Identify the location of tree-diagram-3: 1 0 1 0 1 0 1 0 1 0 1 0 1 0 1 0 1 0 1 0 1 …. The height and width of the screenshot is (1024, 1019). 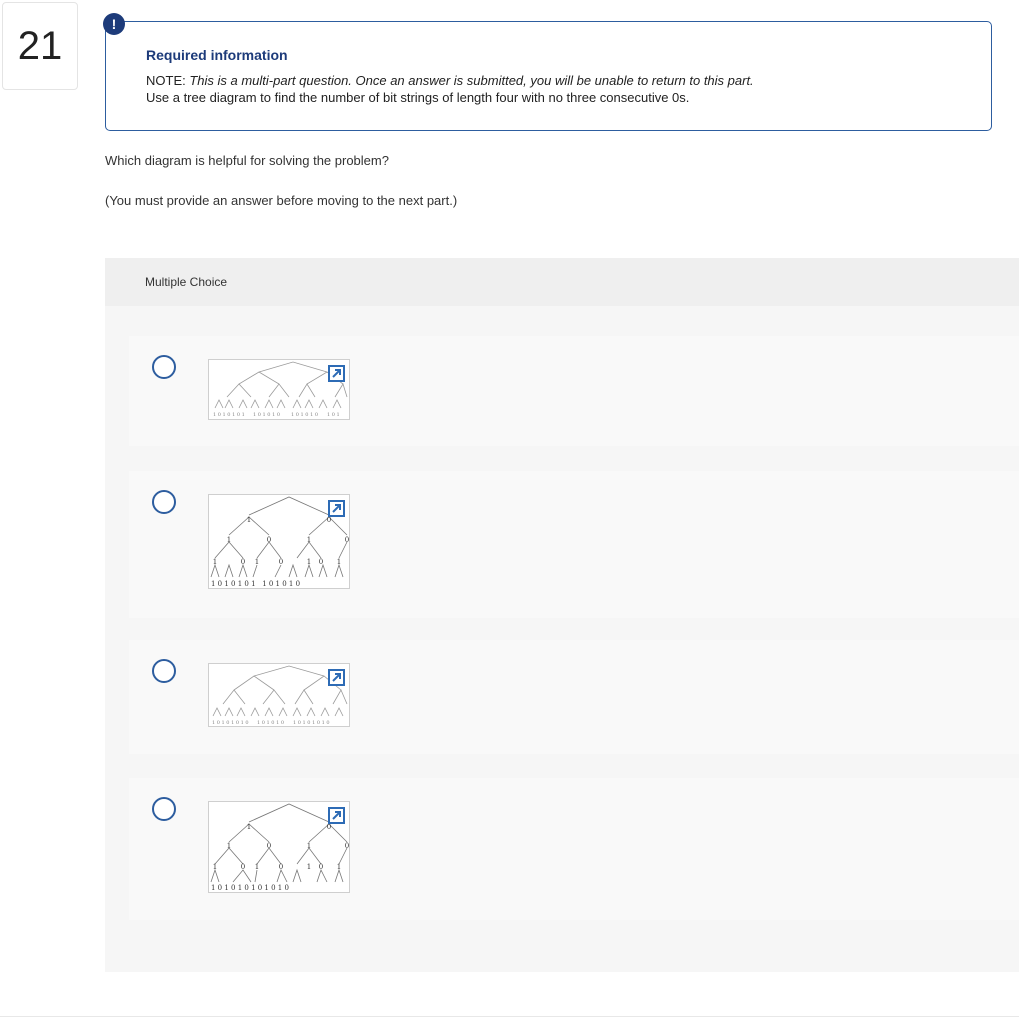
(279, 695).